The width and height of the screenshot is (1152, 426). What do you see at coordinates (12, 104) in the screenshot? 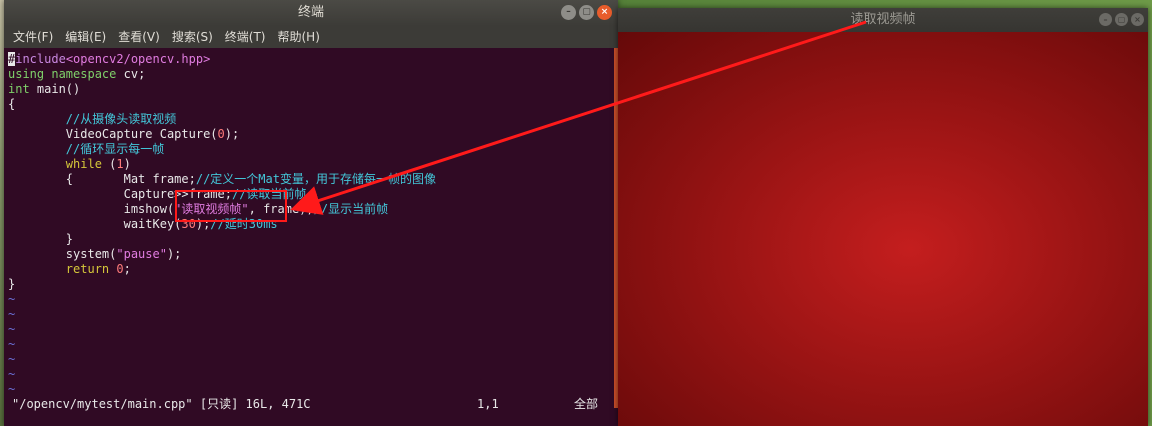
I see `code-line-4: {` at bounding box center [12, 104].